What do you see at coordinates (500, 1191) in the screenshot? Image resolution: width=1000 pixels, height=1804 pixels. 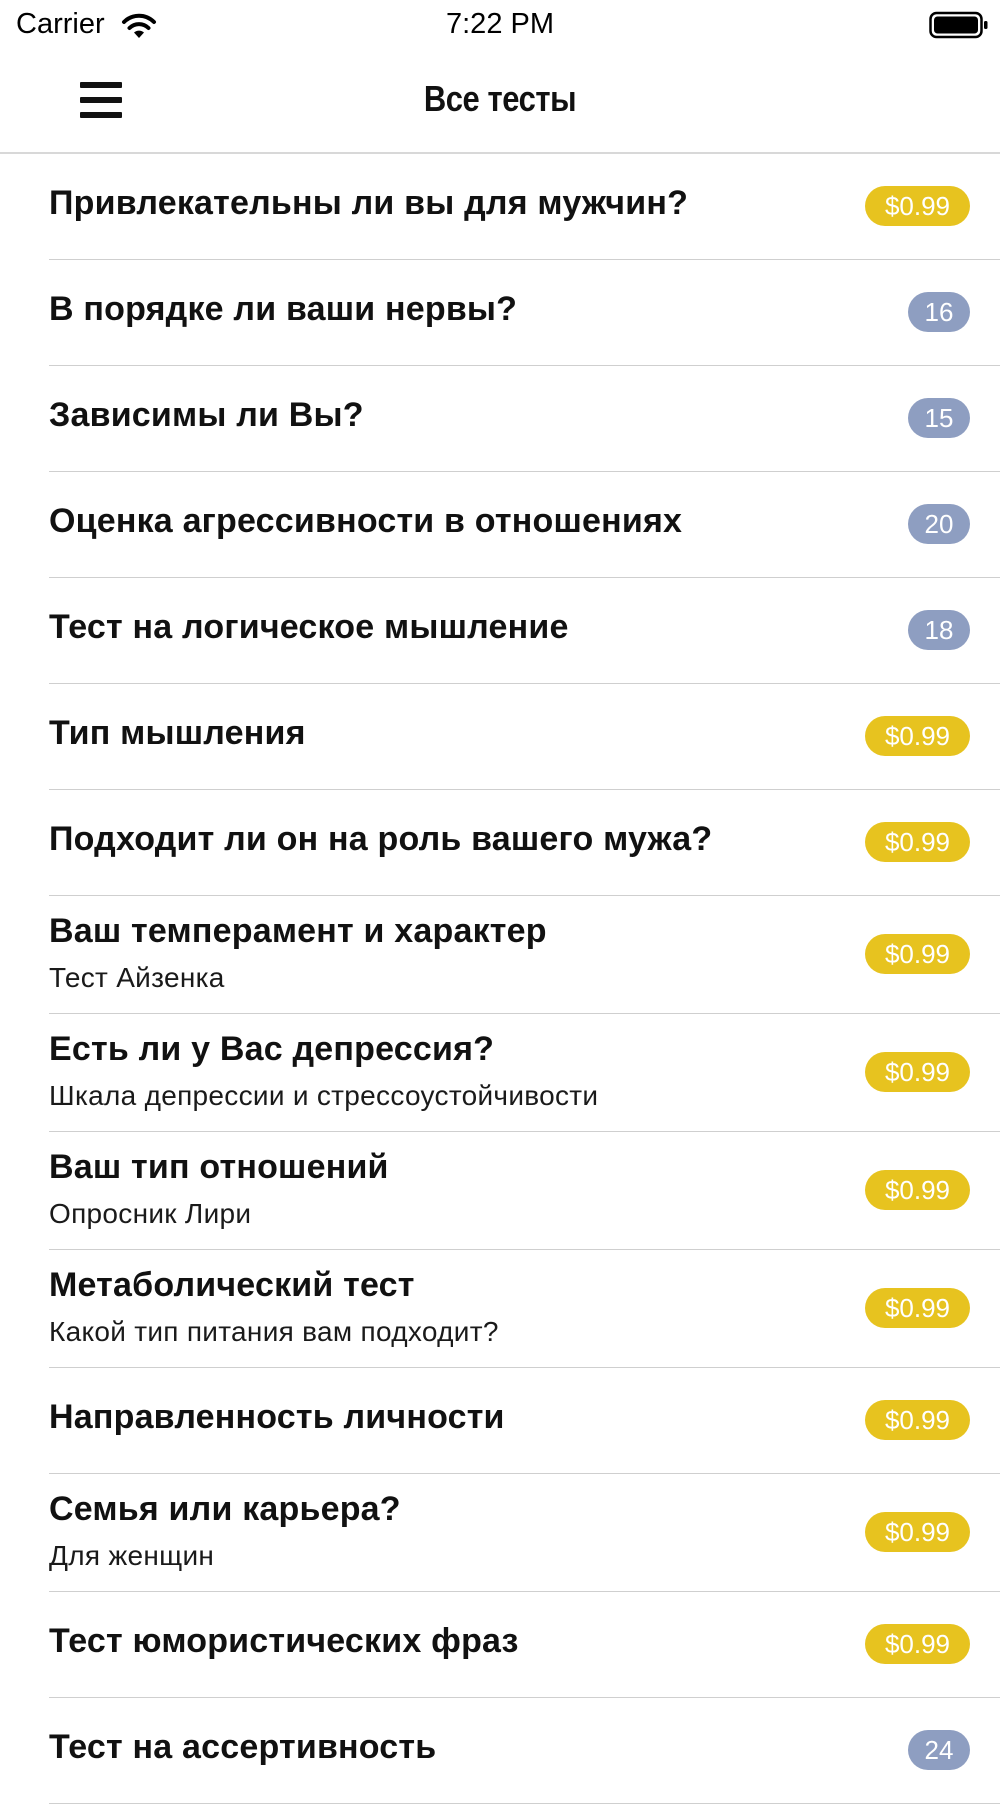 I see `test-list-item: Ваш тип отношений Опросник Лири $0.99` at bounding box center [500, 1191].